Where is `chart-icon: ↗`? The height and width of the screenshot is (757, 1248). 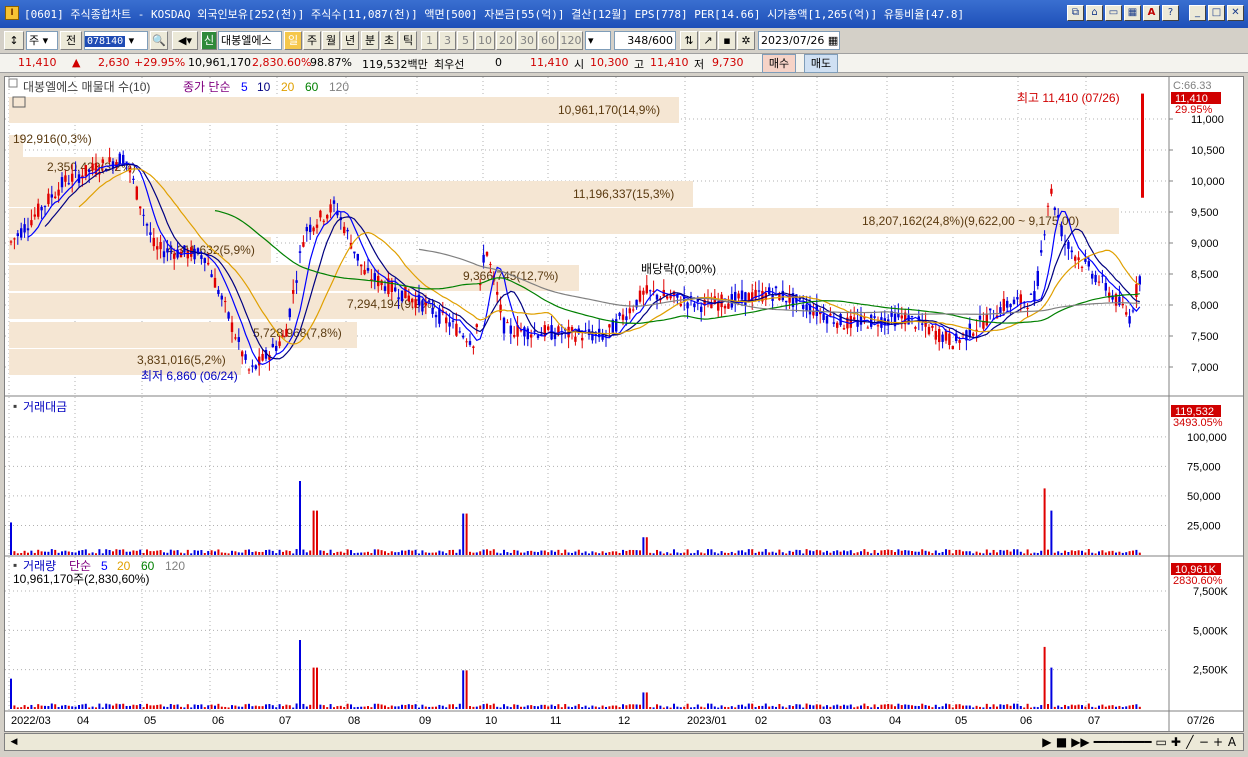
chart-icon: ↗ is located at coordinates (708, 40).